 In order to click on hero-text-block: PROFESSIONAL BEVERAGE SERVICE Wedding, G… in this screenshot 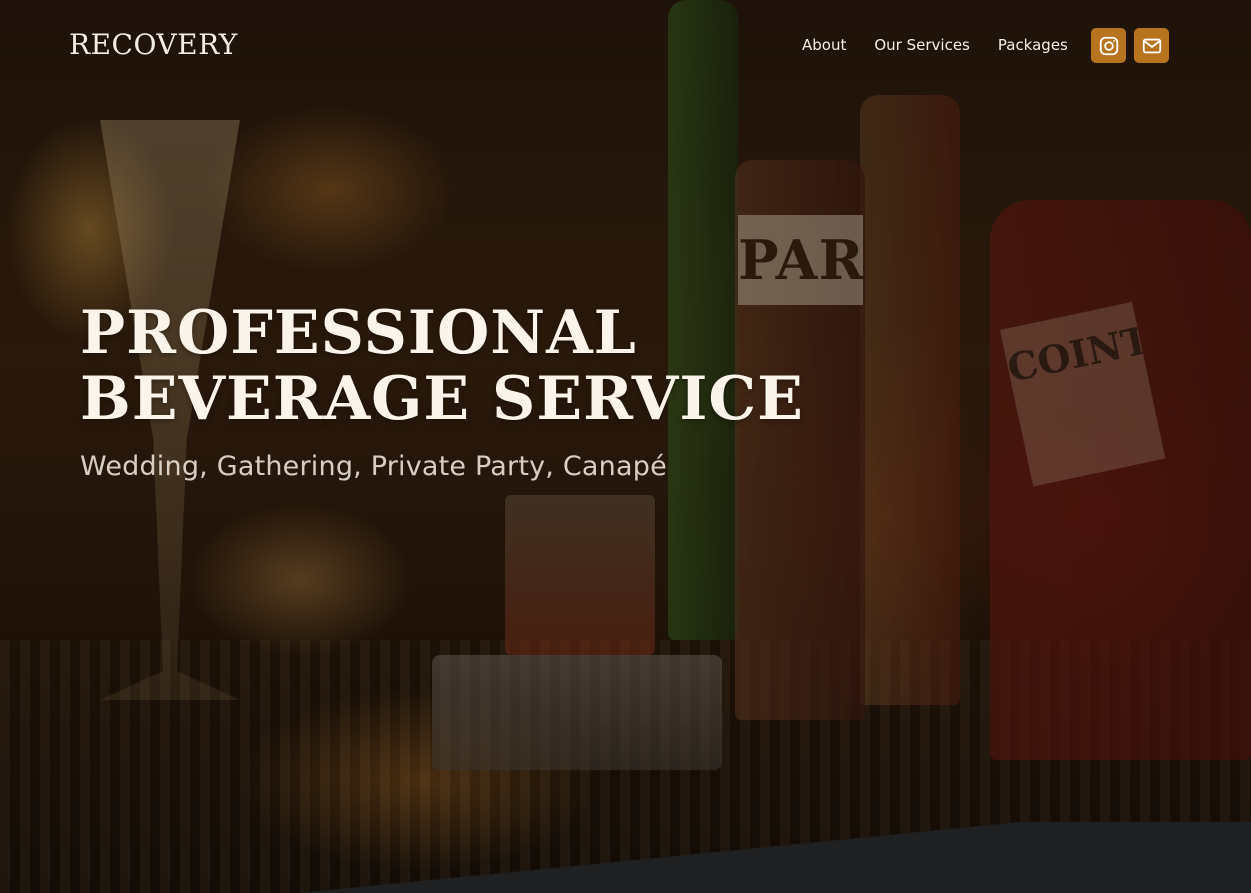, I will do `click(442, 391)`.